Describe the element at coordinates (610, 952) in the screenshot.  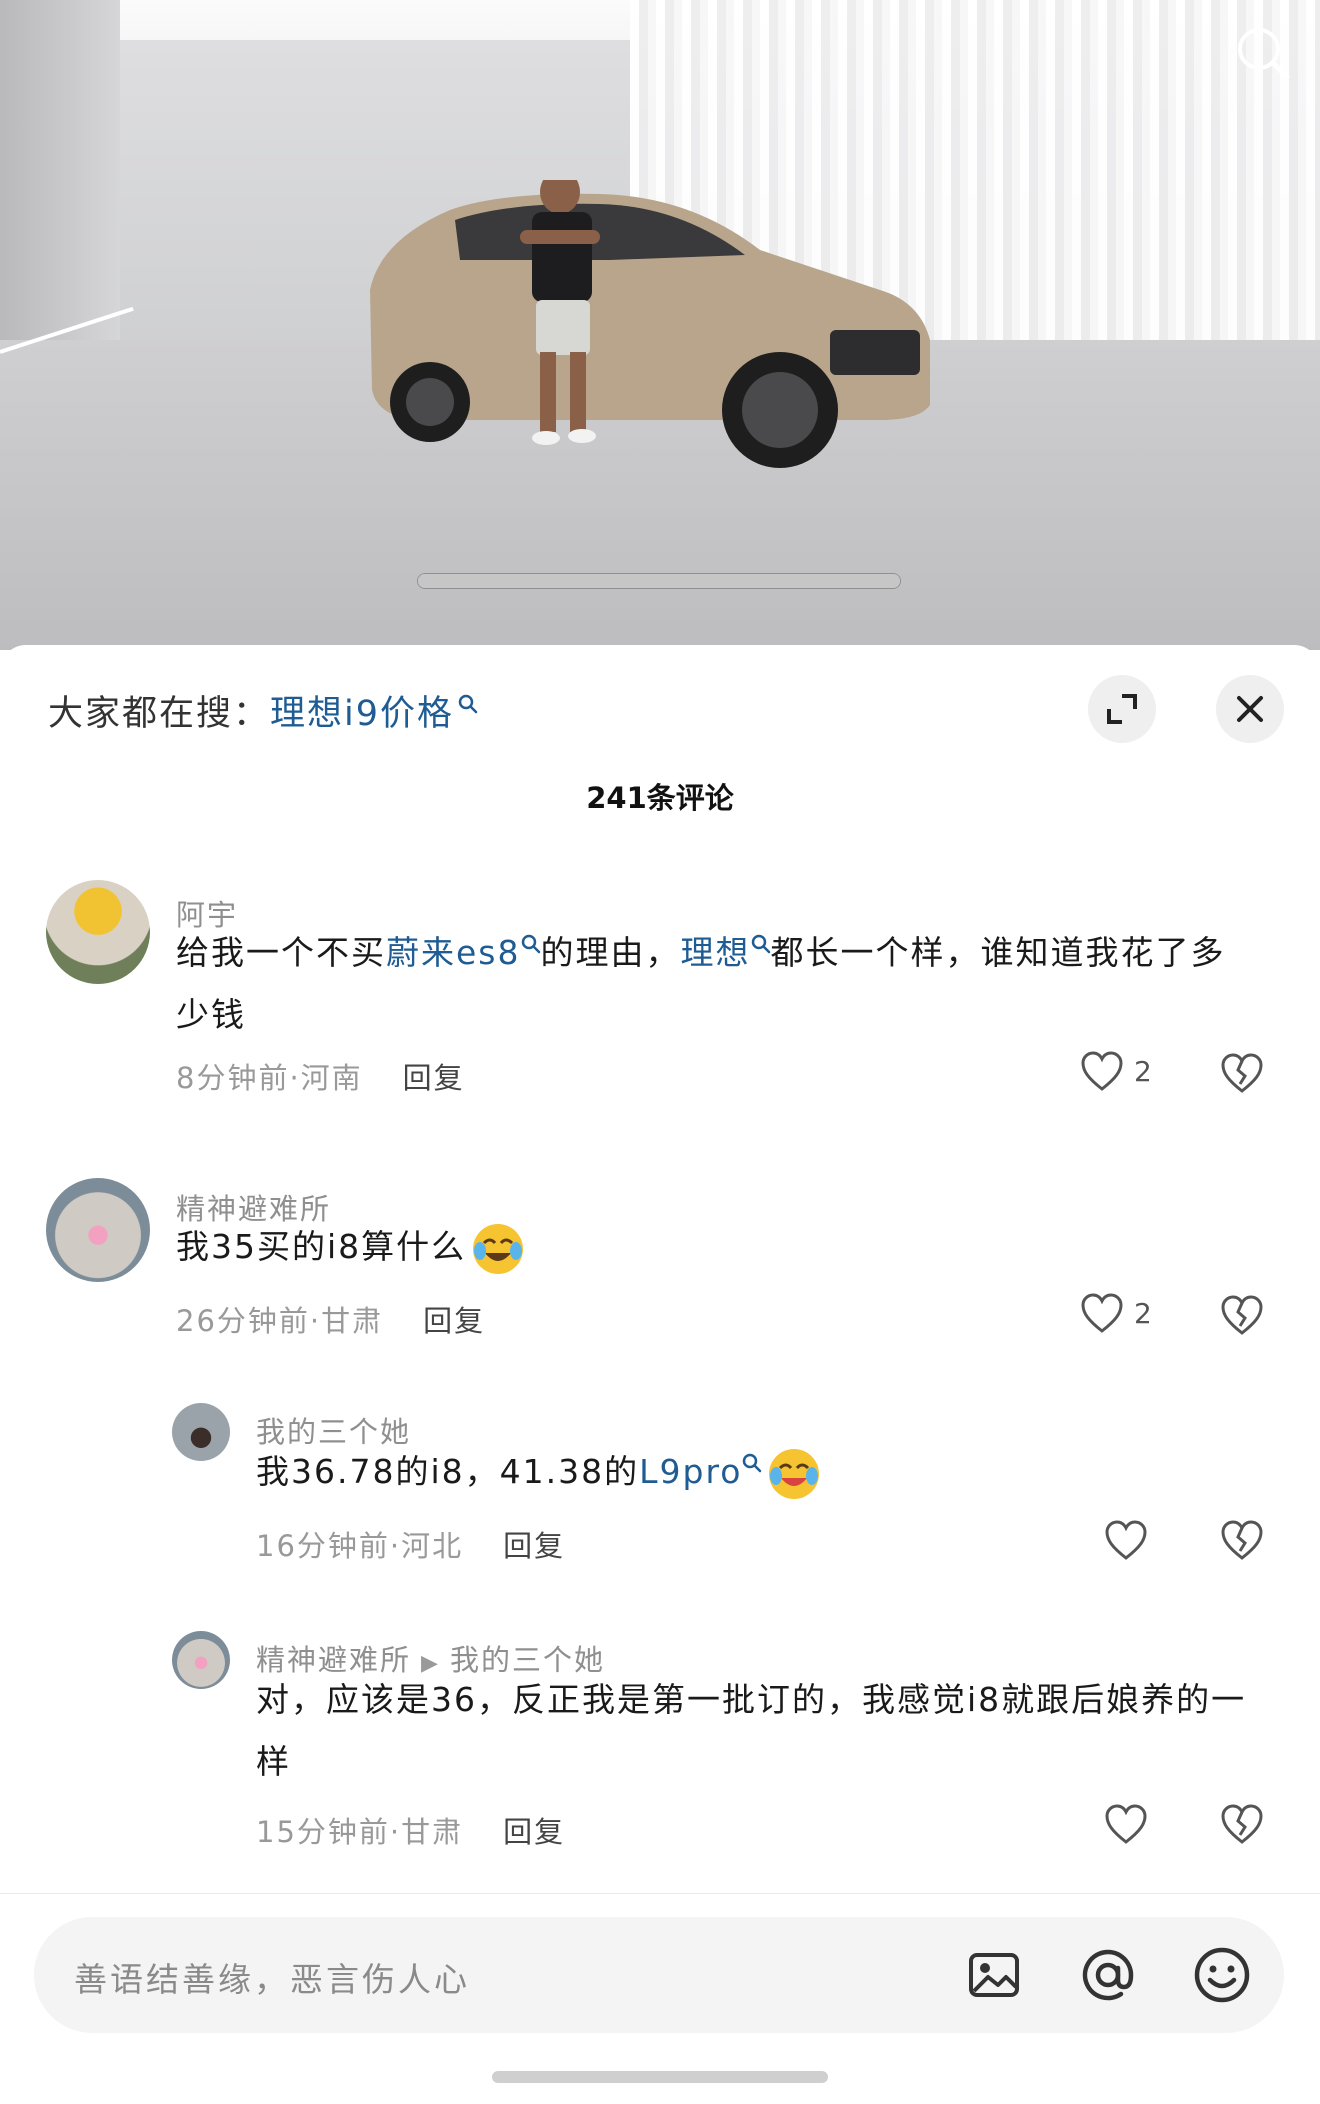
I see `comment-text-segment: 的理由，` at that location.